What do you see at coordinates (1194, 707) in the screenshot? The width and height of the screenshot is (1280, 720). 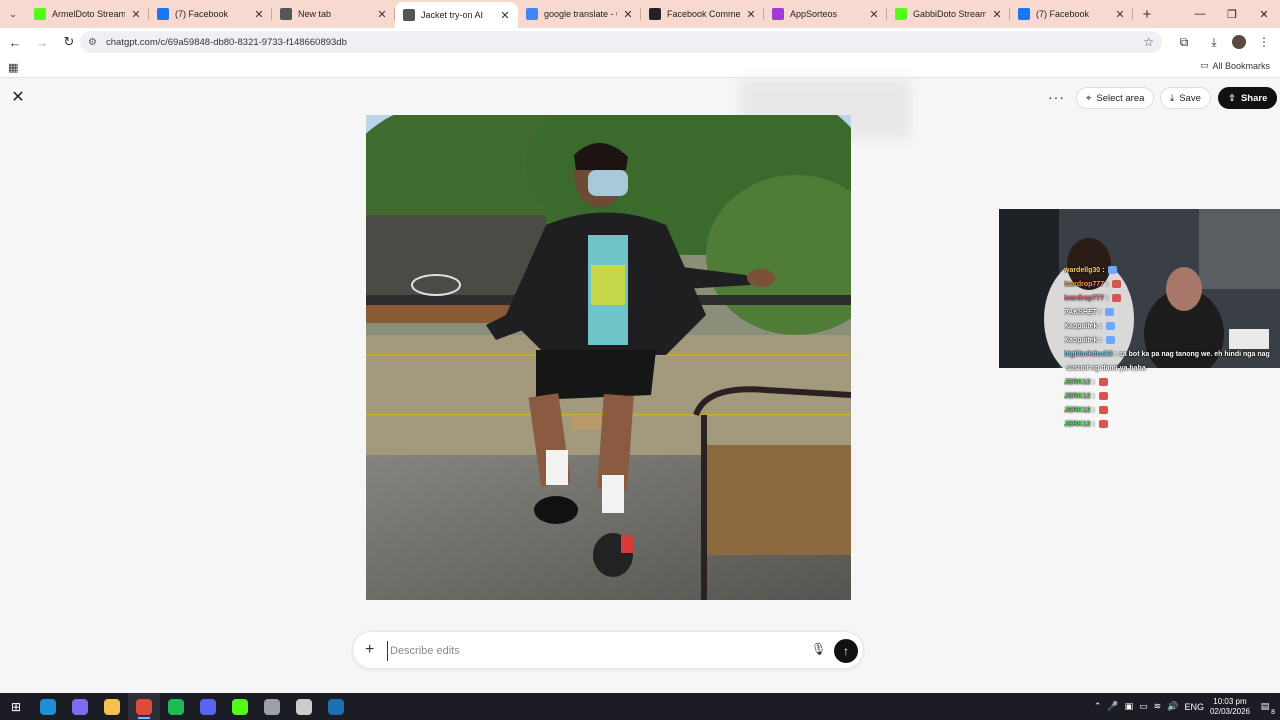 I see `language-indicator: ENG` at bounding box center [1194, 707].